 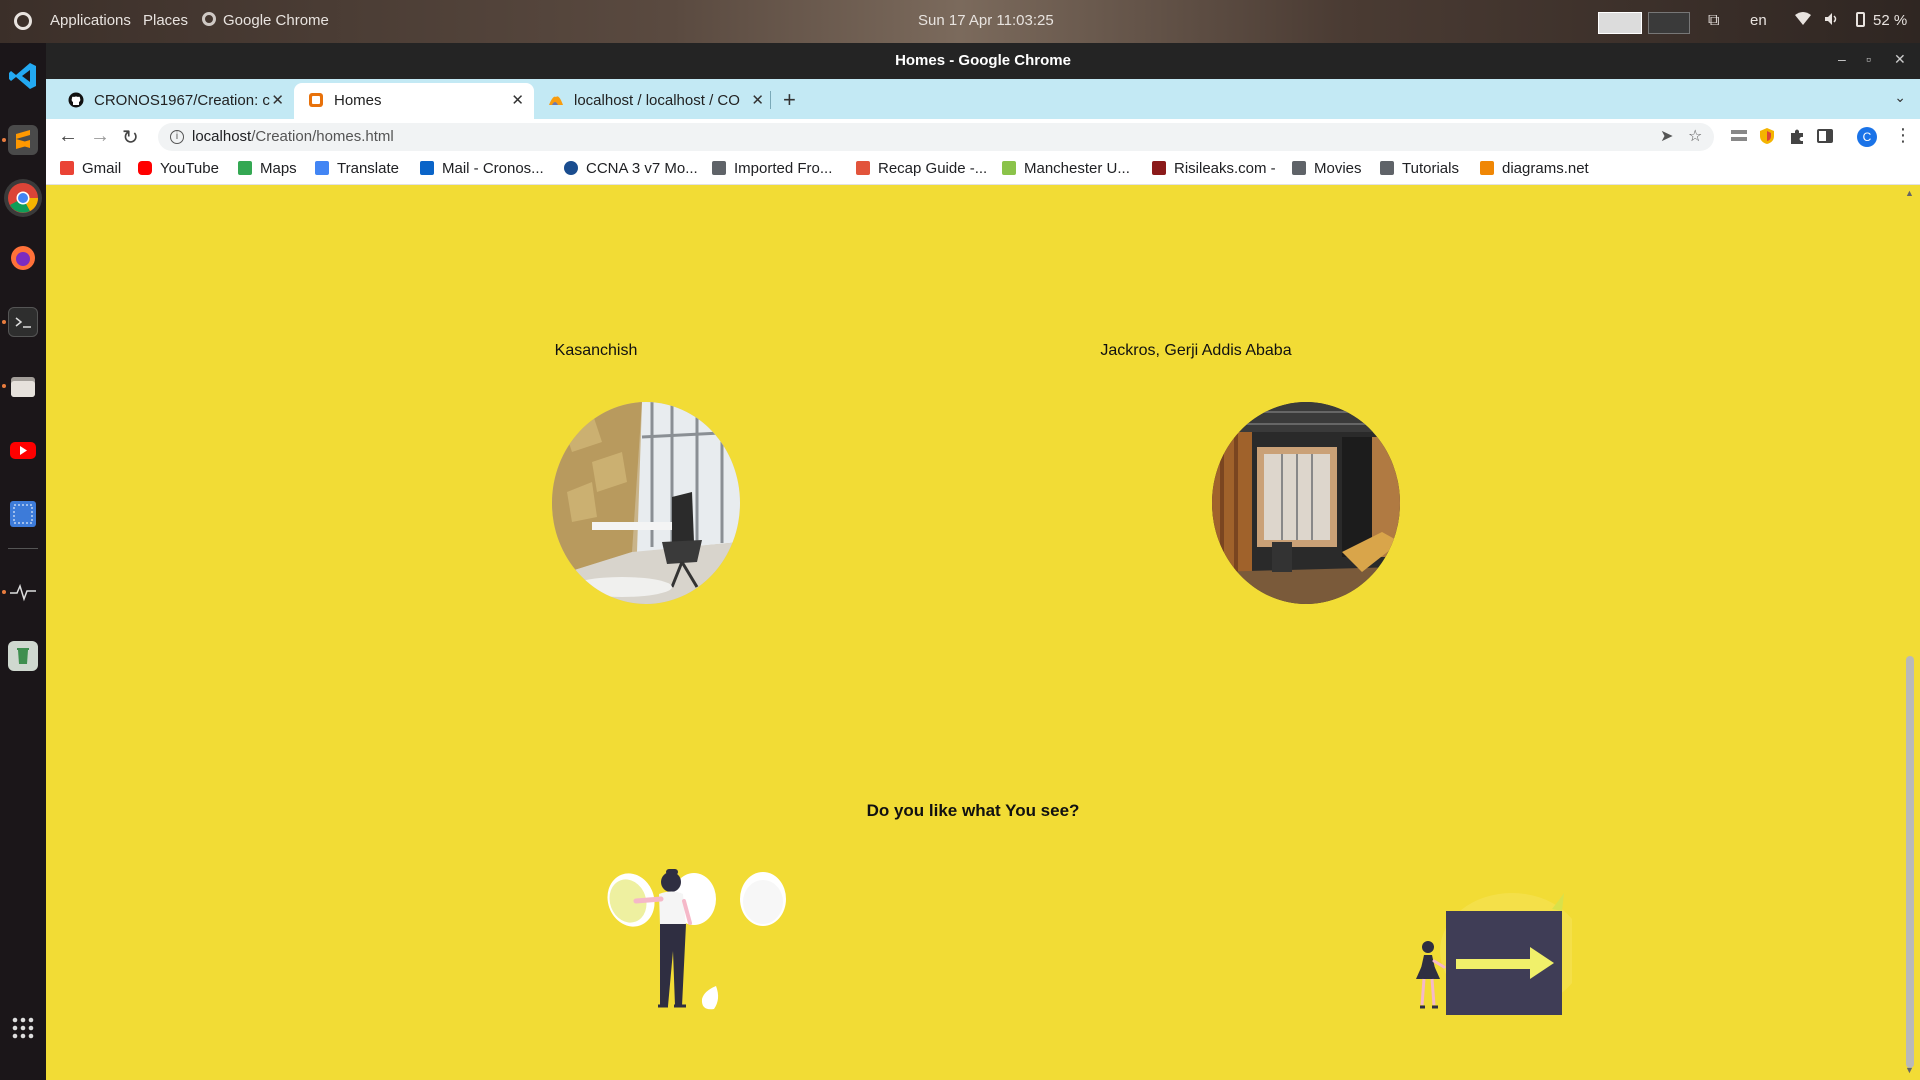 What do you see at coordinates (209, 19) in the screenshot?
I see `chrome-app-icon` at bounding box center [209, 19].